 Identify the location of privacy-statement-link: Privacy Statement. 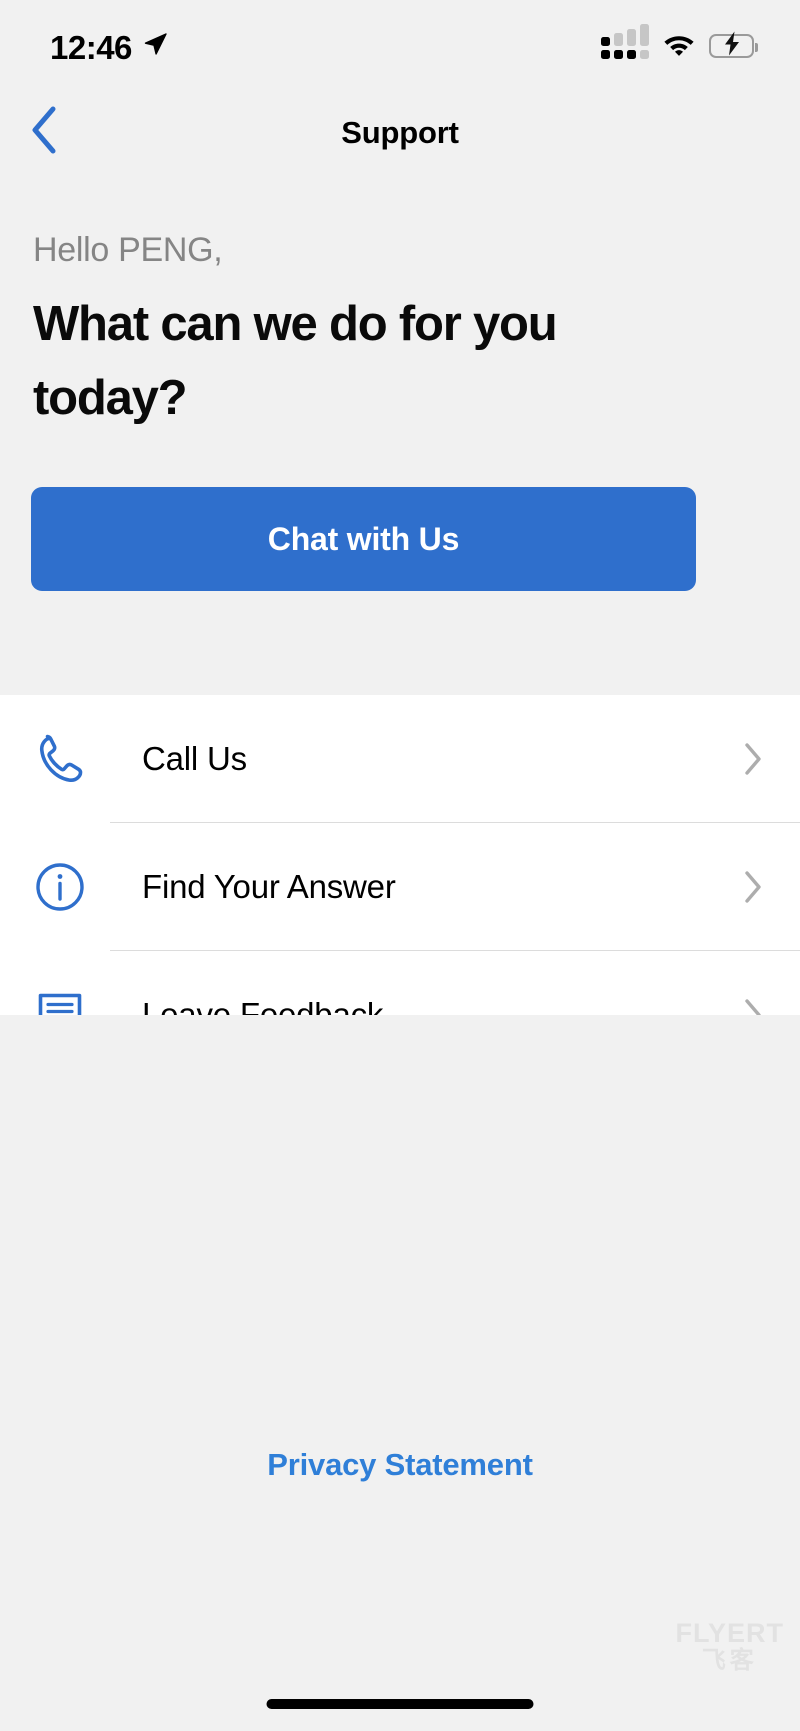
(400, 1465).